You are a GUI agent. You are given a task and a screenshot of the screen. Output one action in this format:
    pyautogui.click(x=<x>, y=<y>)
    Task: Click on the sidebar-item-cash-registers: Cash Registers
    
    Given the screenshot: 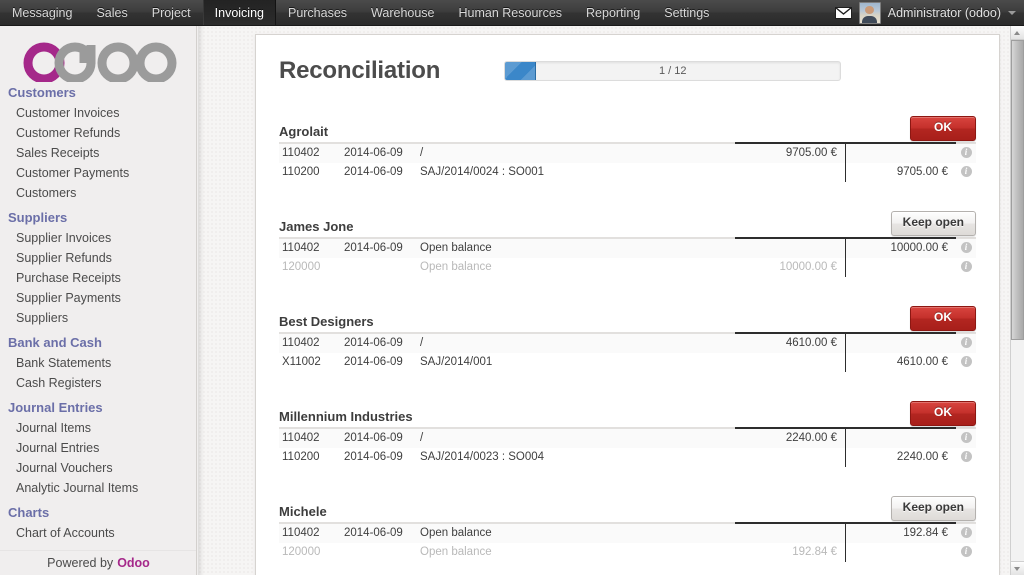 What is the action you would take?
    pyautogui.click(x=98, y=383)
    